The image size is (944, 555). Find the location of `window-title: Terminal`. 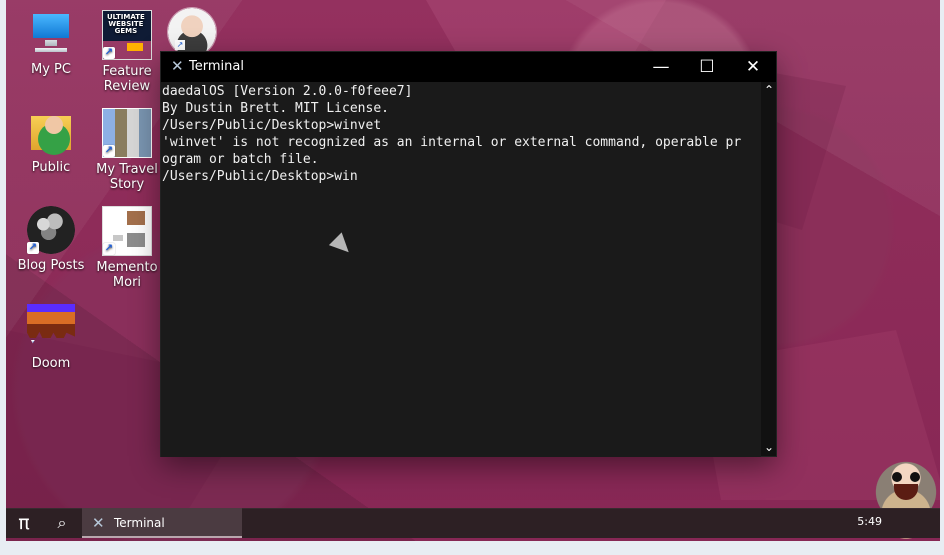

window-title: Terminal is located at coordinates (216, 66).